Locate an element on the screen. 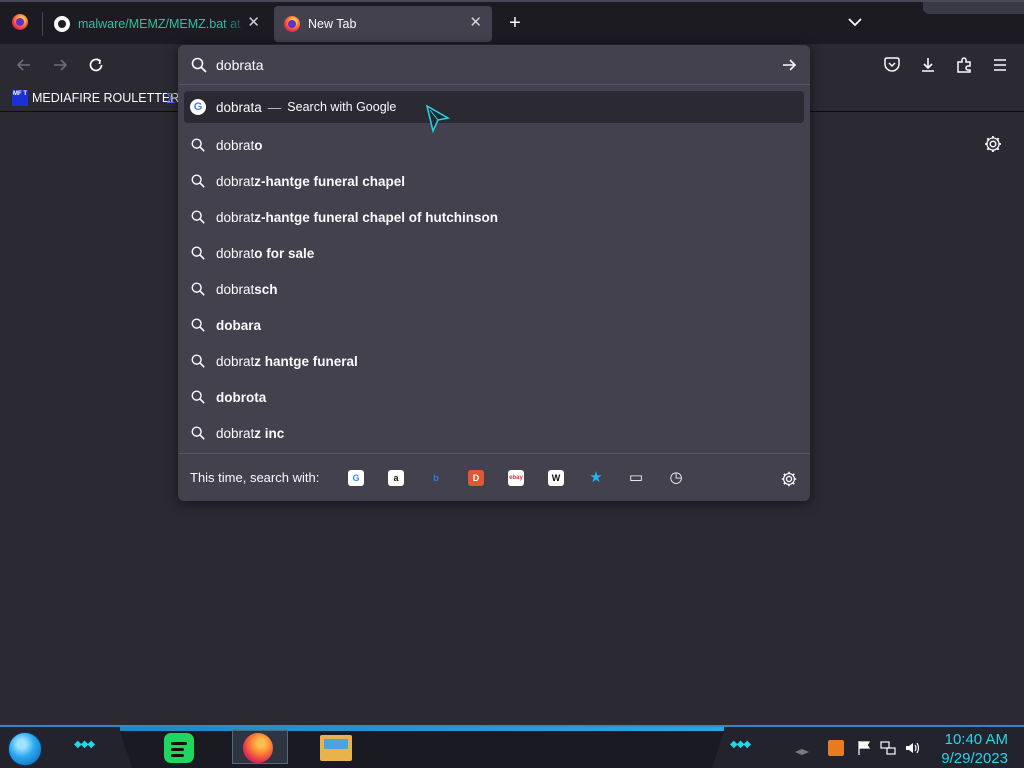 This screenshot has width=1024, height=768. window-decoration is located at coordinates (969, 8).